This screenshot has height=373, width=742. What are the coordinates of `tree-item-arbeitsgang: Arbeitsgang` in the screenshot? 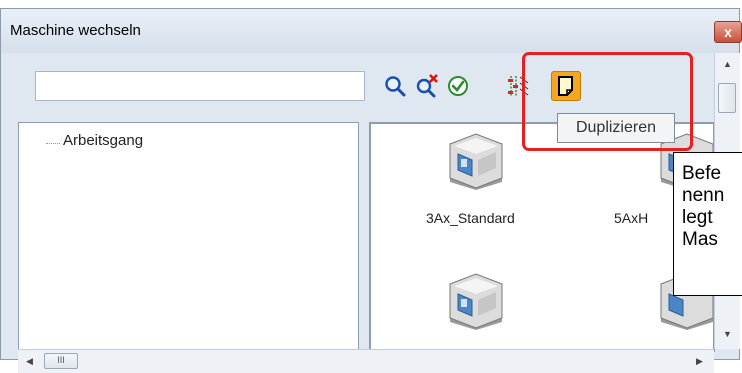 It's located at (103, 140).